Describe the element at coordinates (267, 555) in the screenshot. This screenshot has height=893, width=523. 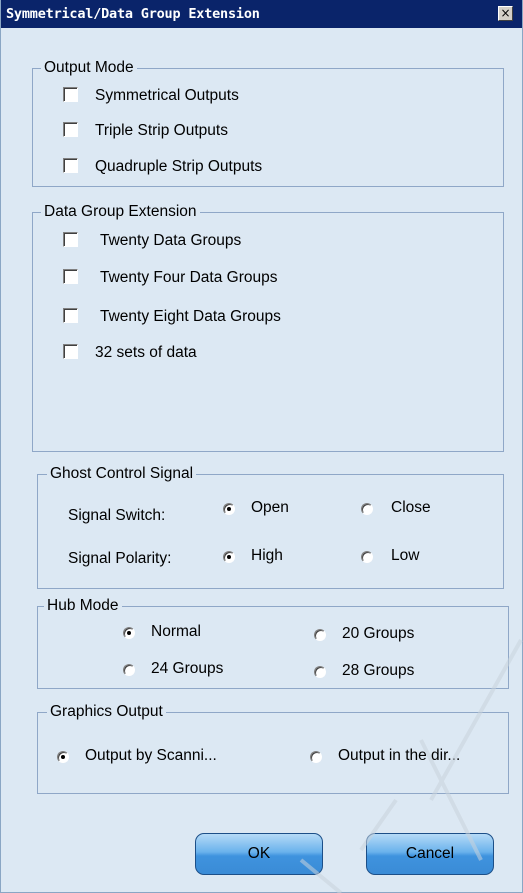
I see `radio-label: High` at that location.